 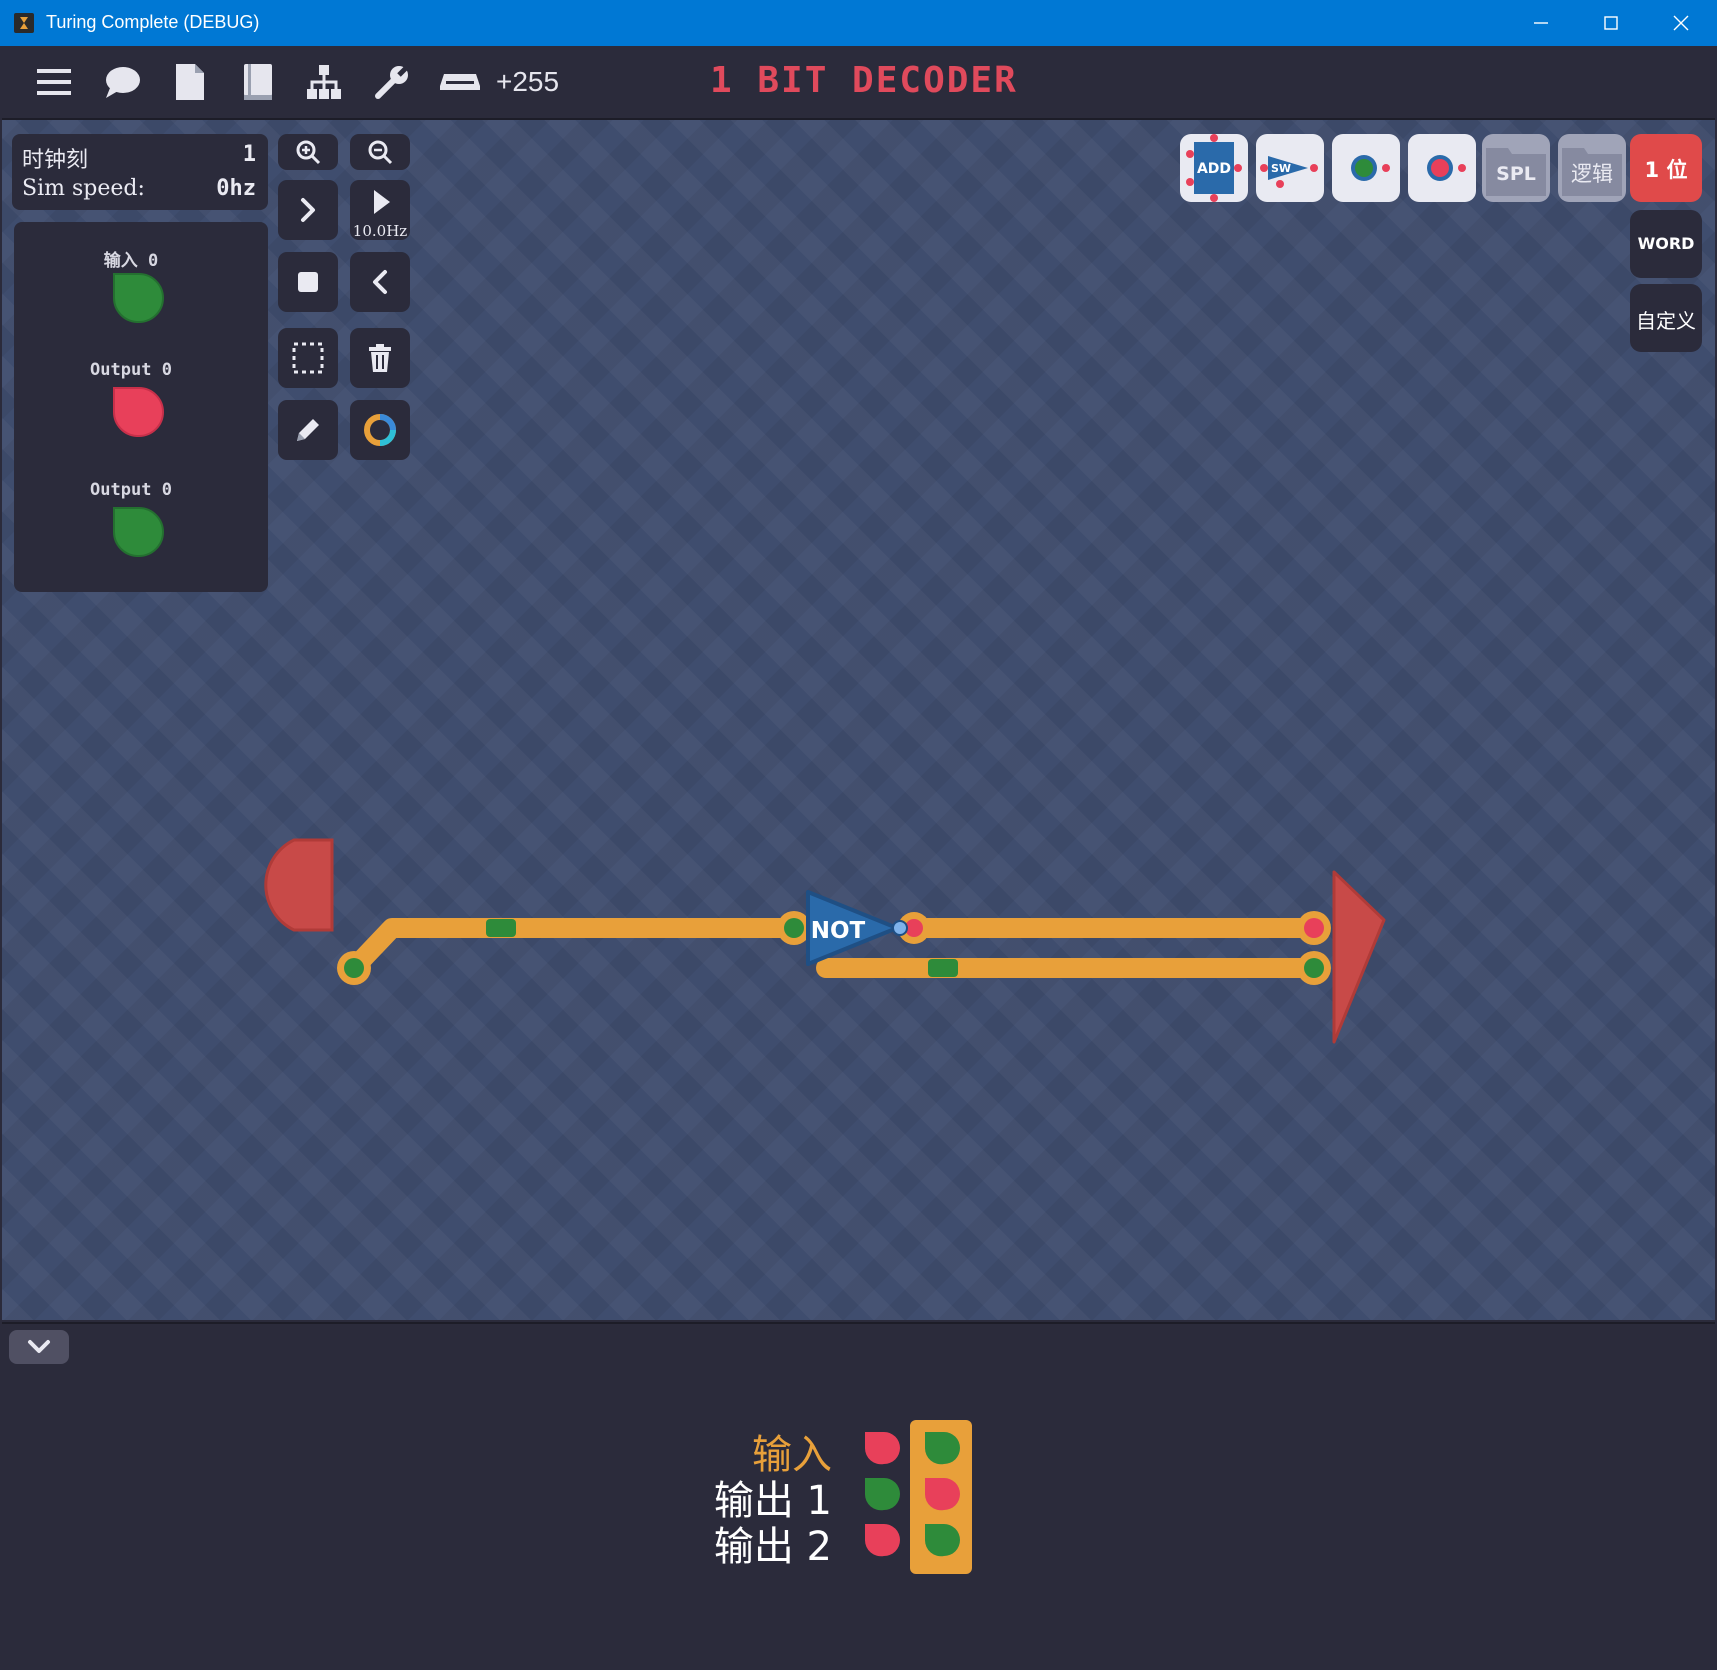 I want to click on switch-component-icon: SW, so click(x=1289, y=172).